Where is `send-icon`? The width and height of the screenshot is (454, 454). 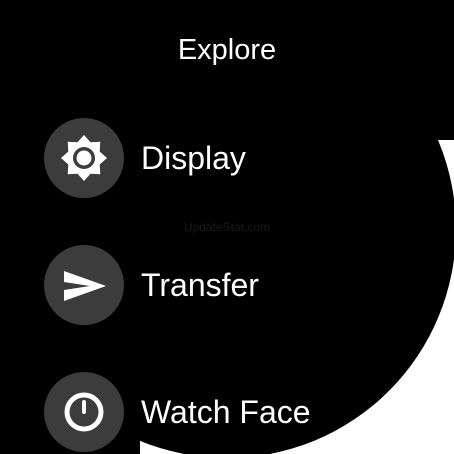 send-icon is located at coordinates (85, 286).